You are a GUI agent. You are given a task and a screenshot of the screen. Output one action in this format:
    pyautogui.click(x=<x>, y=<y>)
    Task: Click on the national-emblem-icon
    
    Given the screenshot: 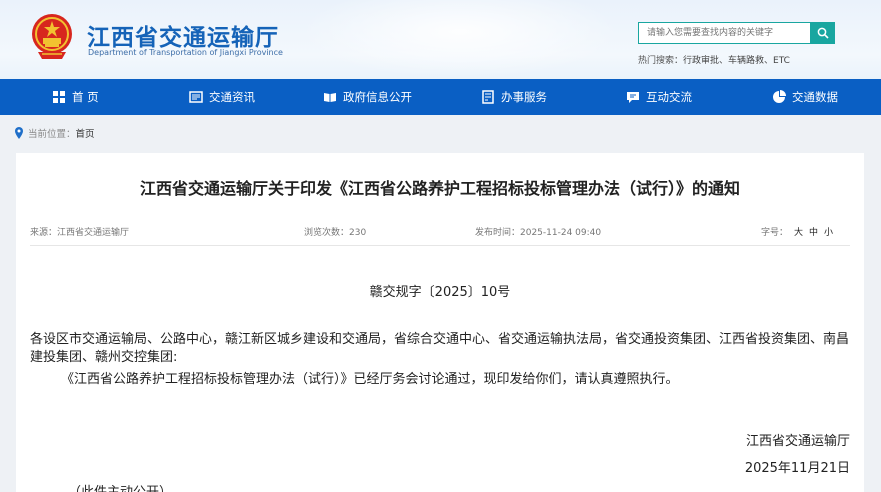 What is the action you would take?
    pyautogui.click(x=52, y=37)
    